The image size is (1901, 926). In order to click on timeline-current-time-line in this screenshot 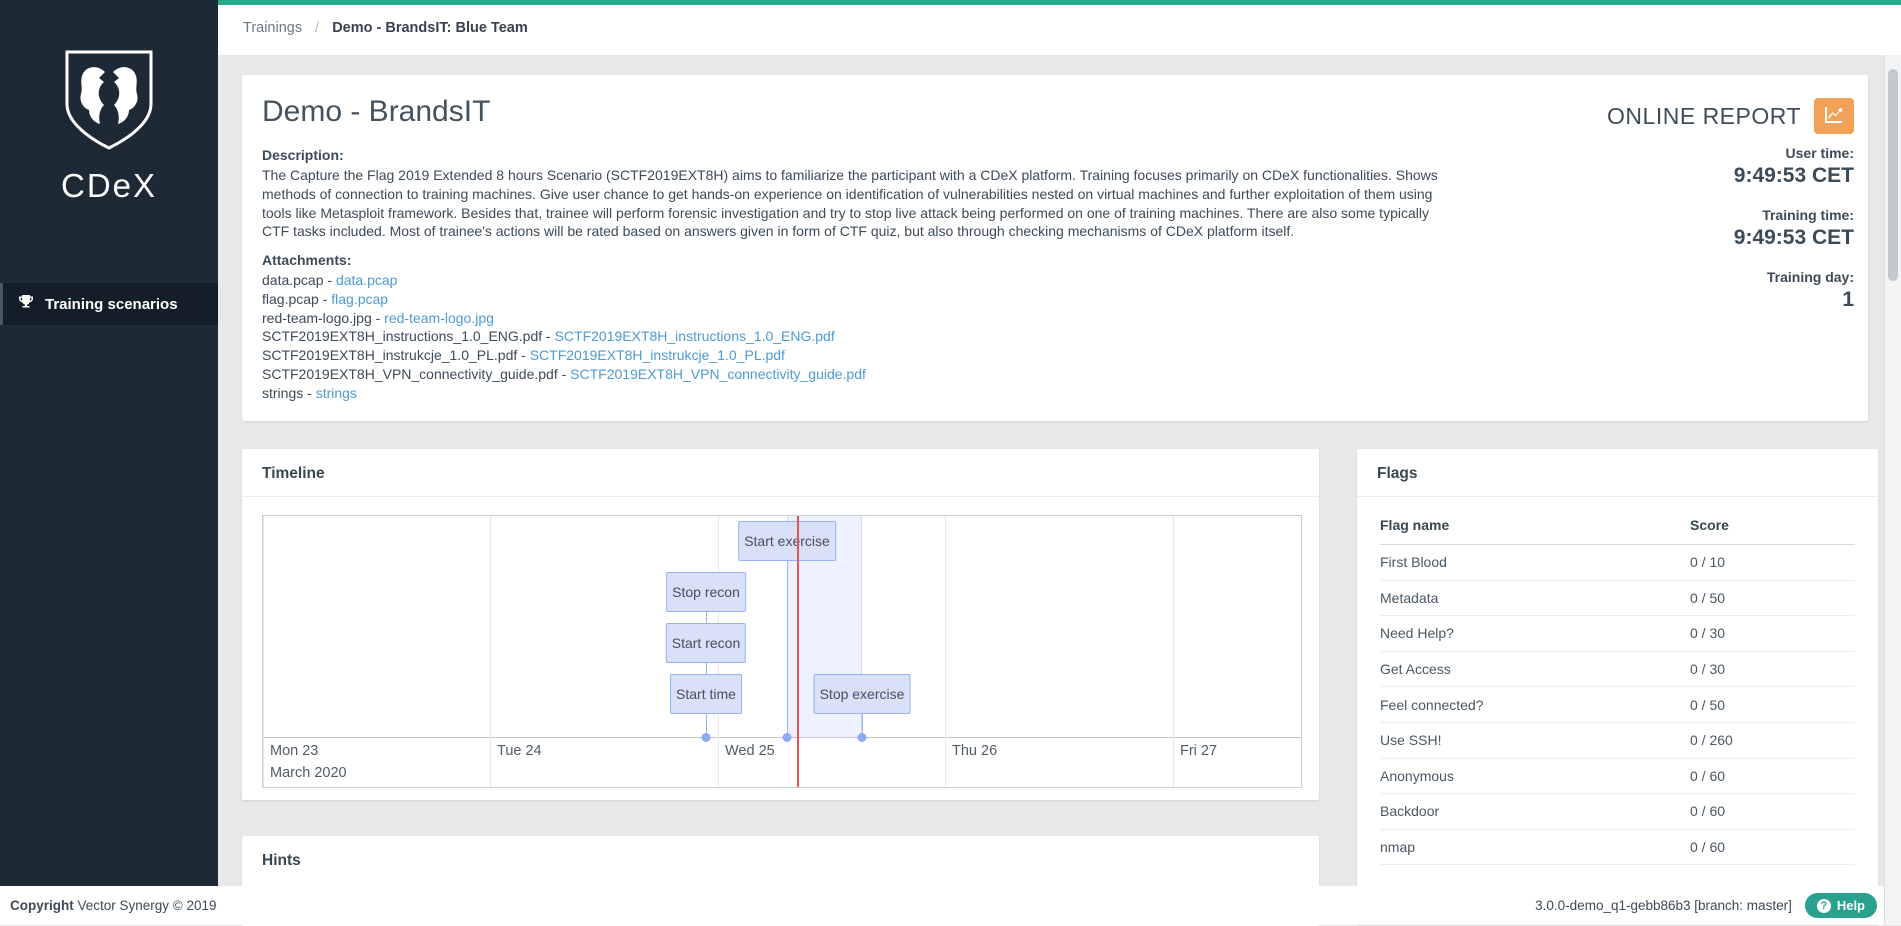, I will do `click(798, 651)`.